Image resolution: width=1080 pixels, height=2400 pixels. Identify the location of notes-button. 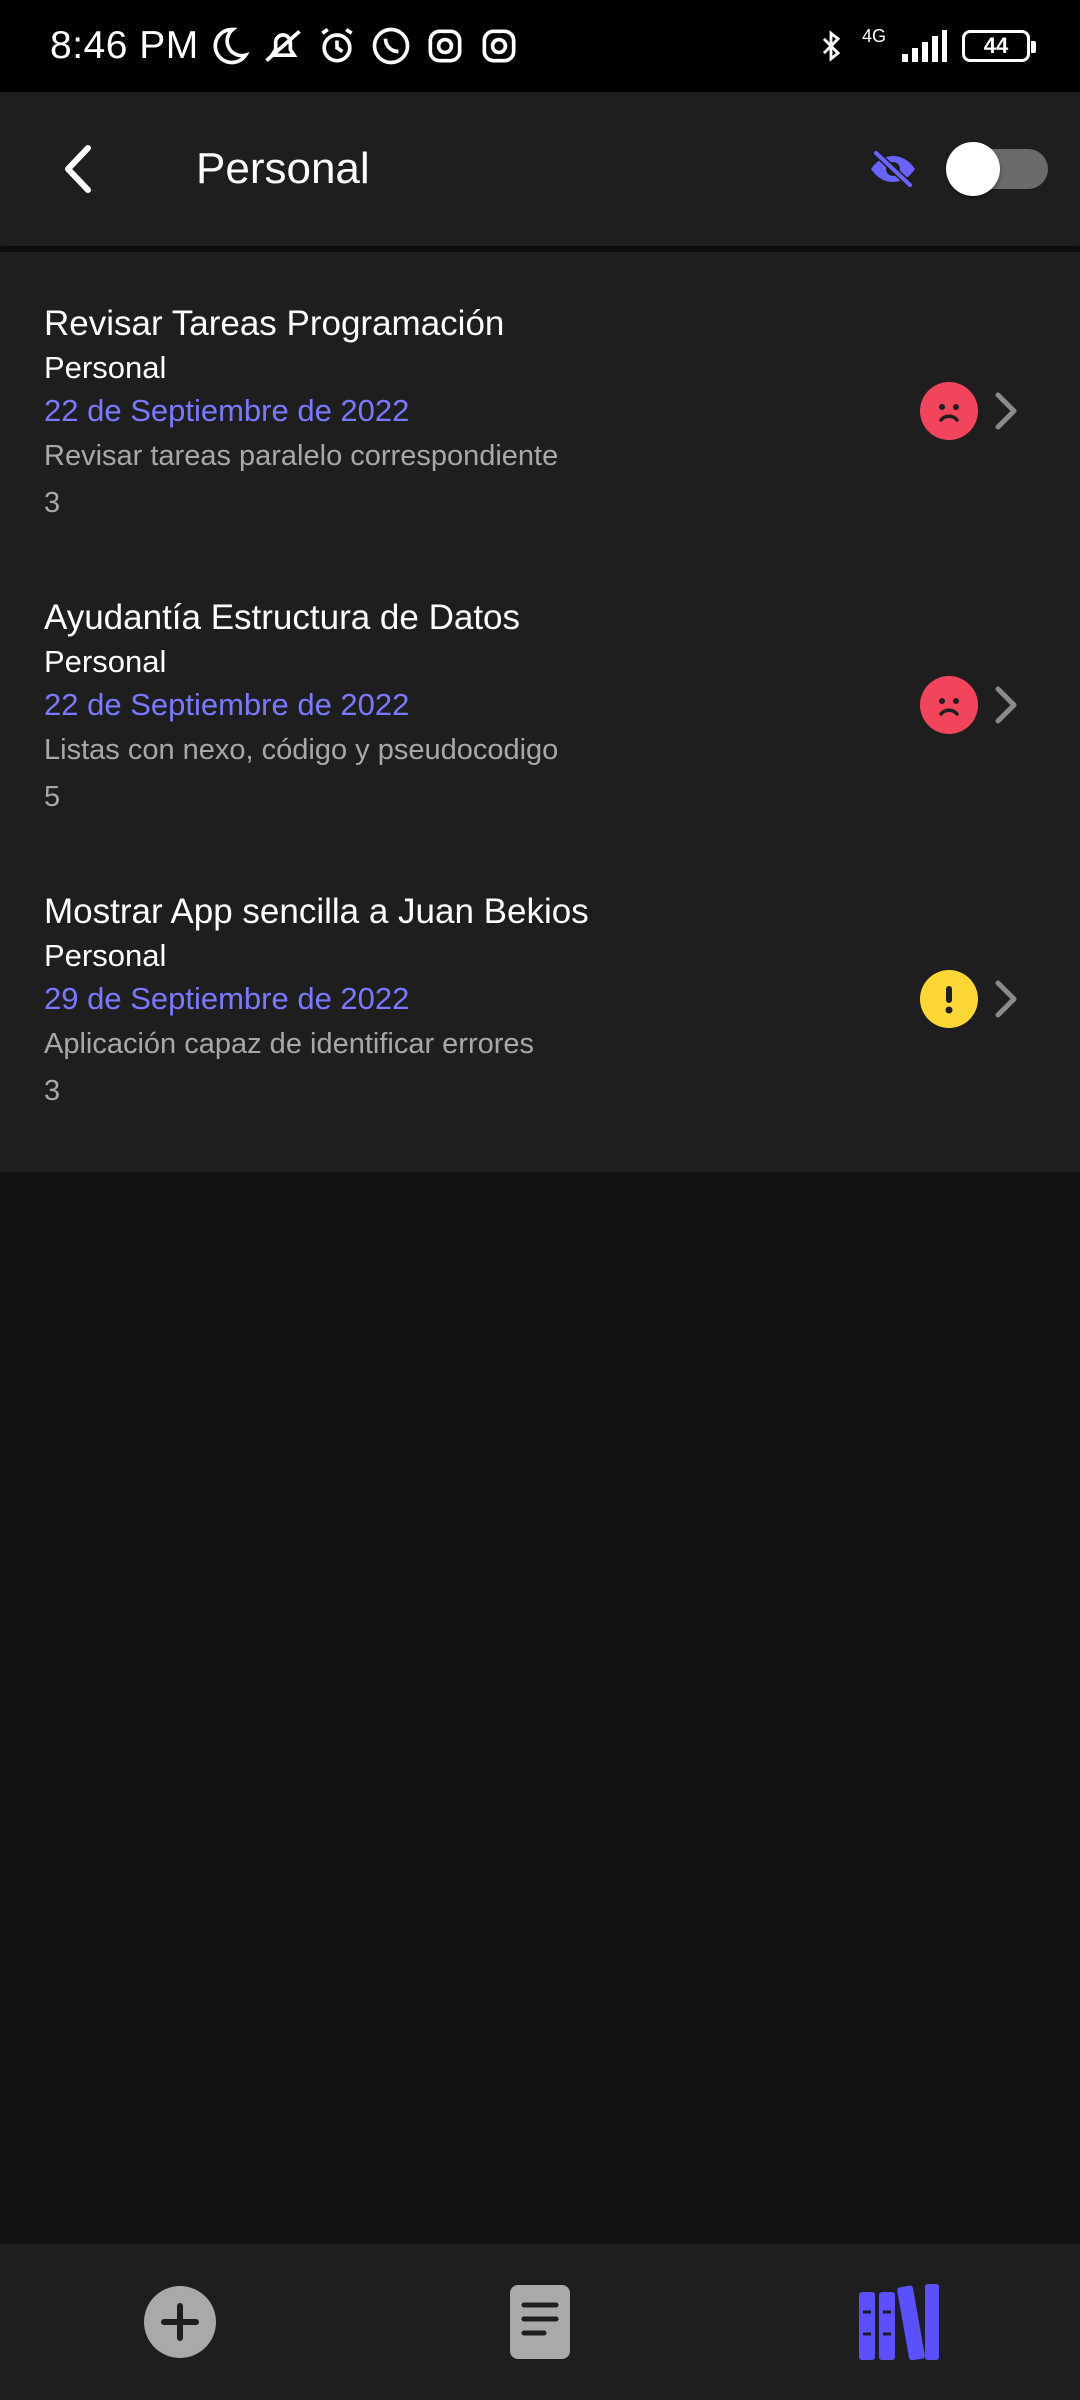
(540, 2322).